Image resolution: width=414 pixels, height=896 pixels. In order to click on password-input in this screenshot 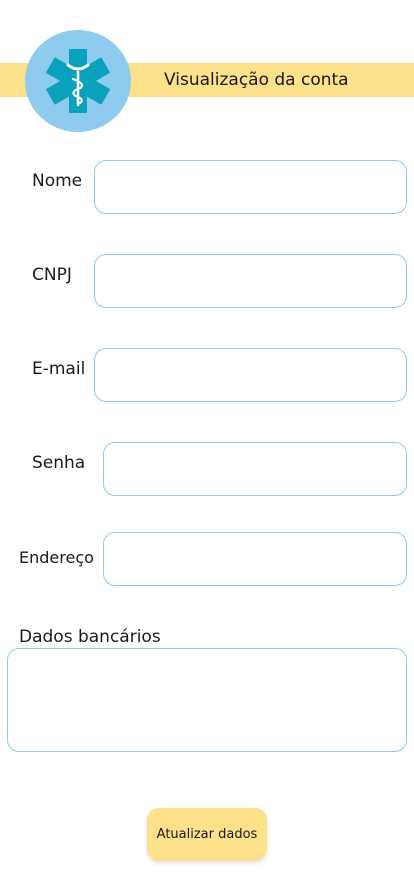, I will do `click(255, 469)`.